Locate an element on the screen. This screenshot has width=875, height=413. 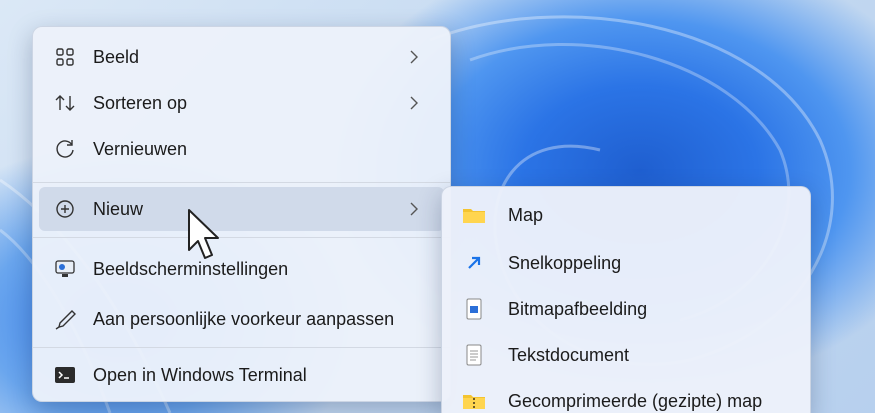
sort-arrows-icon is located at coordinates (65, 103).